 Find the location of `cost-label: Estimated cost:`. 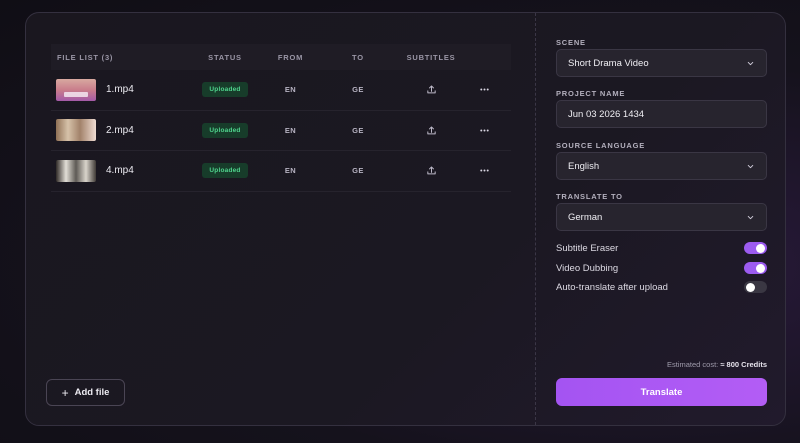

cost-label: Estimated cost: is located at coordinates (692, 364).